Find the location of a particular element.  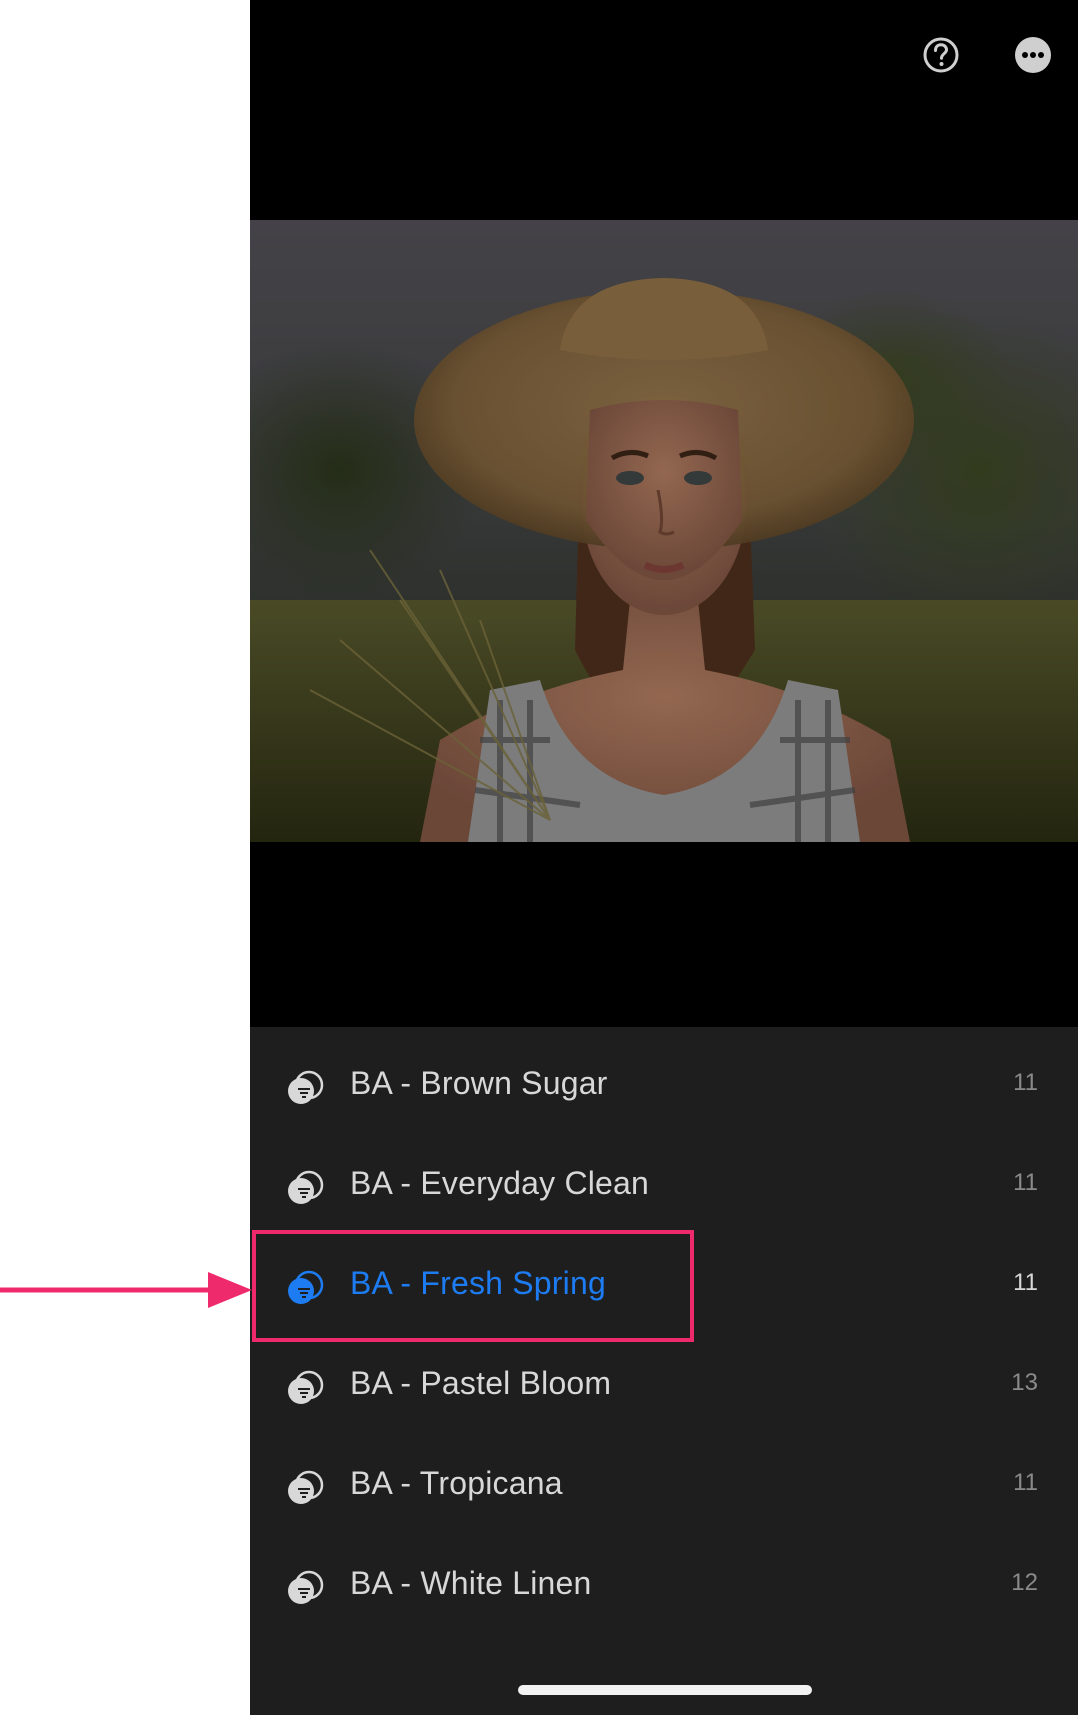

preset-label: BA - Everyday Clean is located at coordinates (500, 1183).